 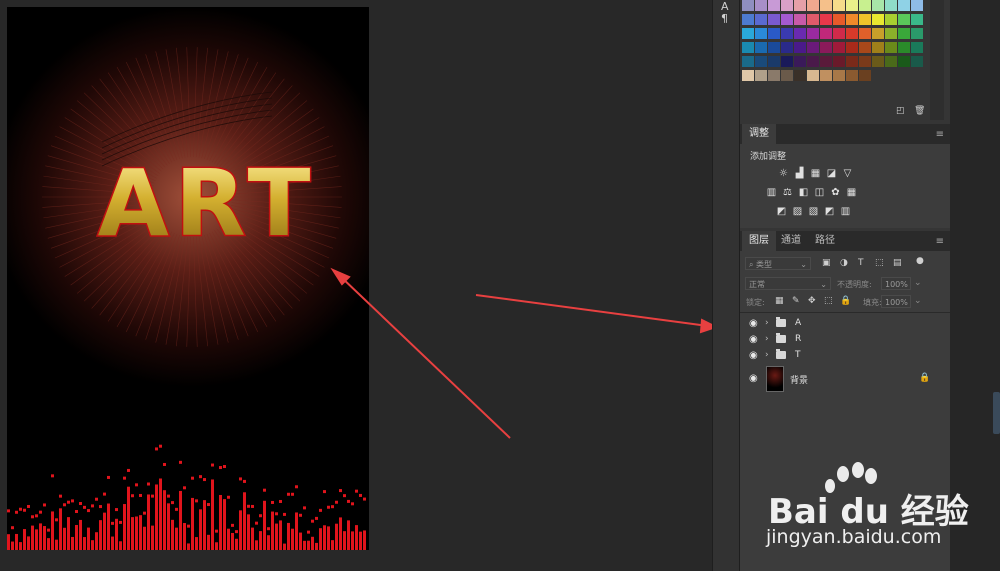 What do you see at coordinates (919, 111) in the screenshot?
I see `trash-icon: 🗑` at bounding box center [919, 111].